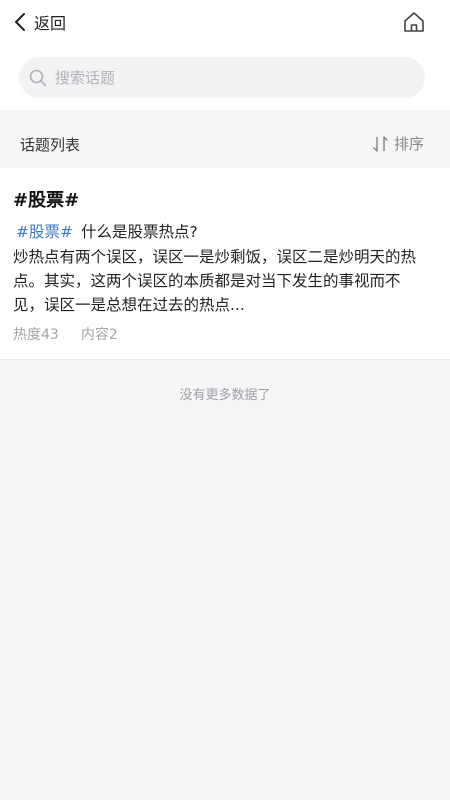  What do you see at coordinates (33, 78) in the screenshot?
I see `search-icon` at bounding box center [33, 78].